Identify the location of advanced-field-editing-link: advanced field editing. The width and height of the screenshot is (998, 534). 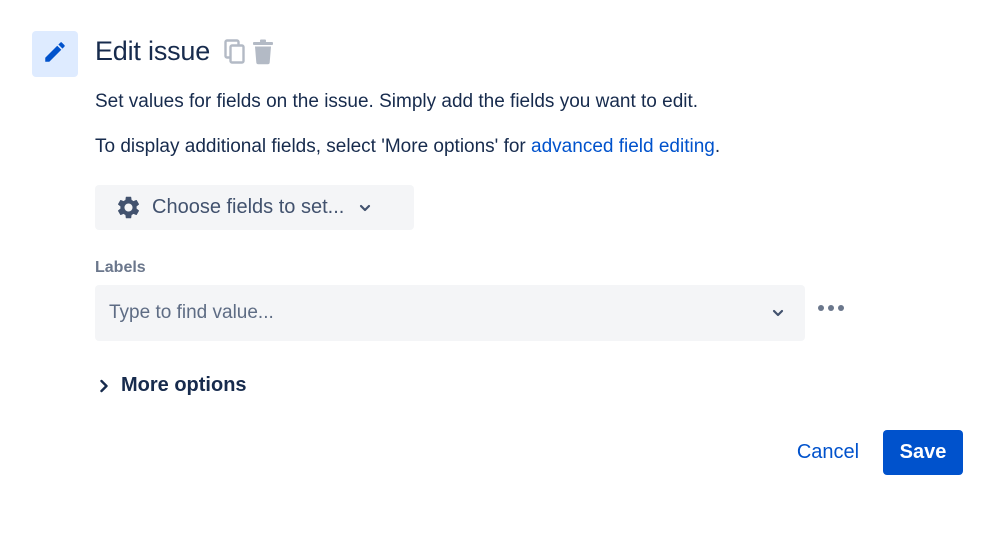
(623, 146).